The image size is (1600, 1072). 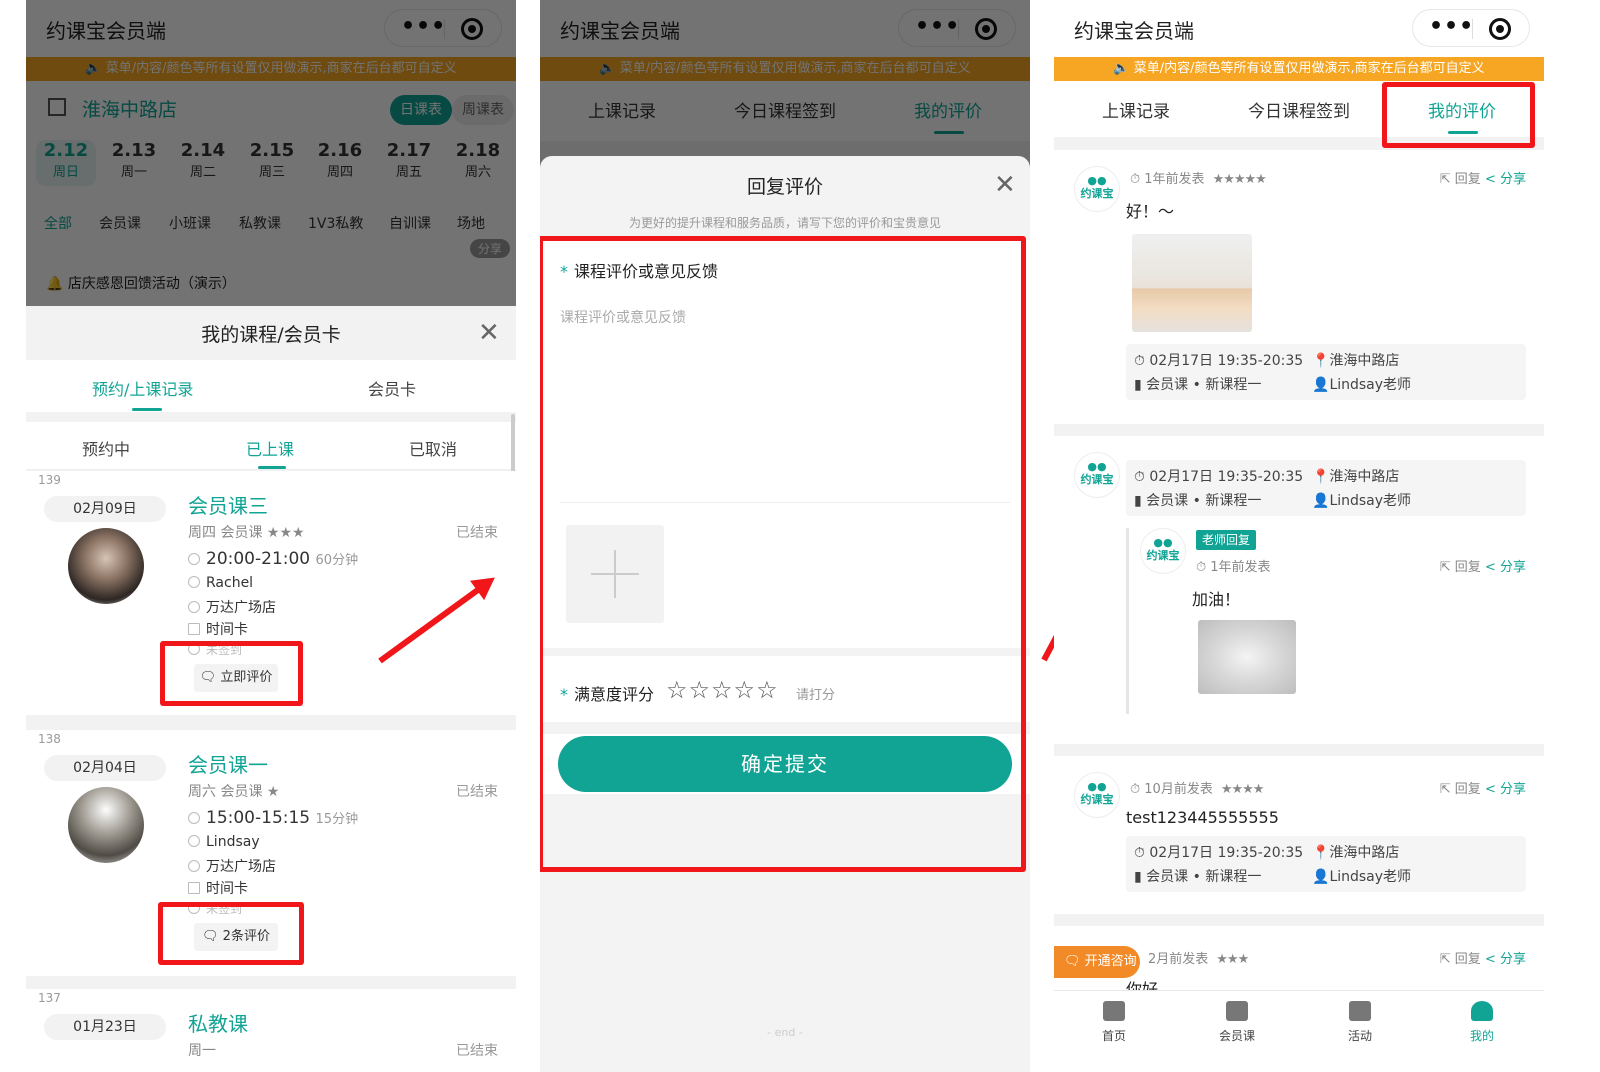 I want to click on user-icon, so click(x=1482, y=1011).